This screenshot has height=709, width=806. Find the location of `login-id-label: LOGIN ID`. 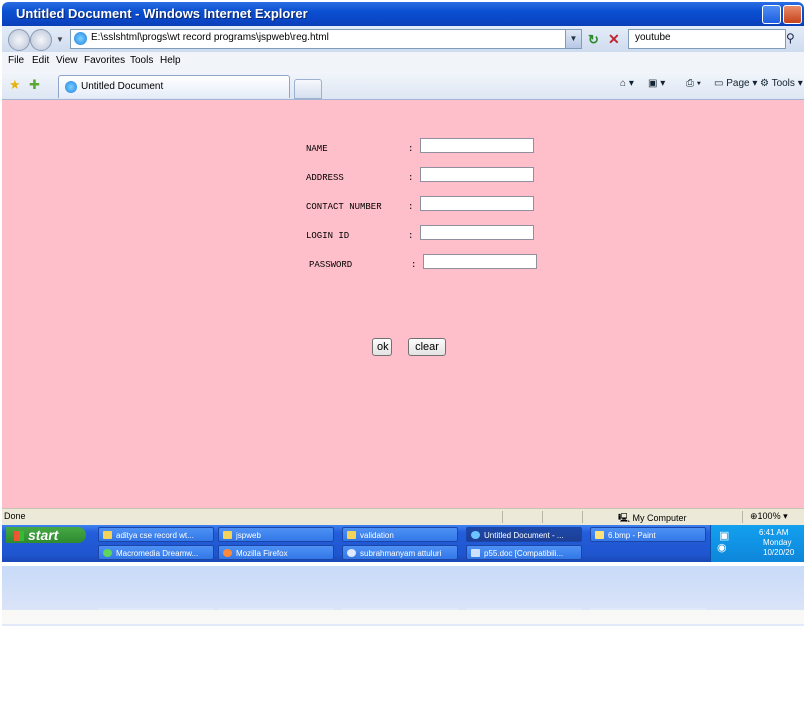

login-id-label: LOGIN ID is located at coordinates (328, 236).